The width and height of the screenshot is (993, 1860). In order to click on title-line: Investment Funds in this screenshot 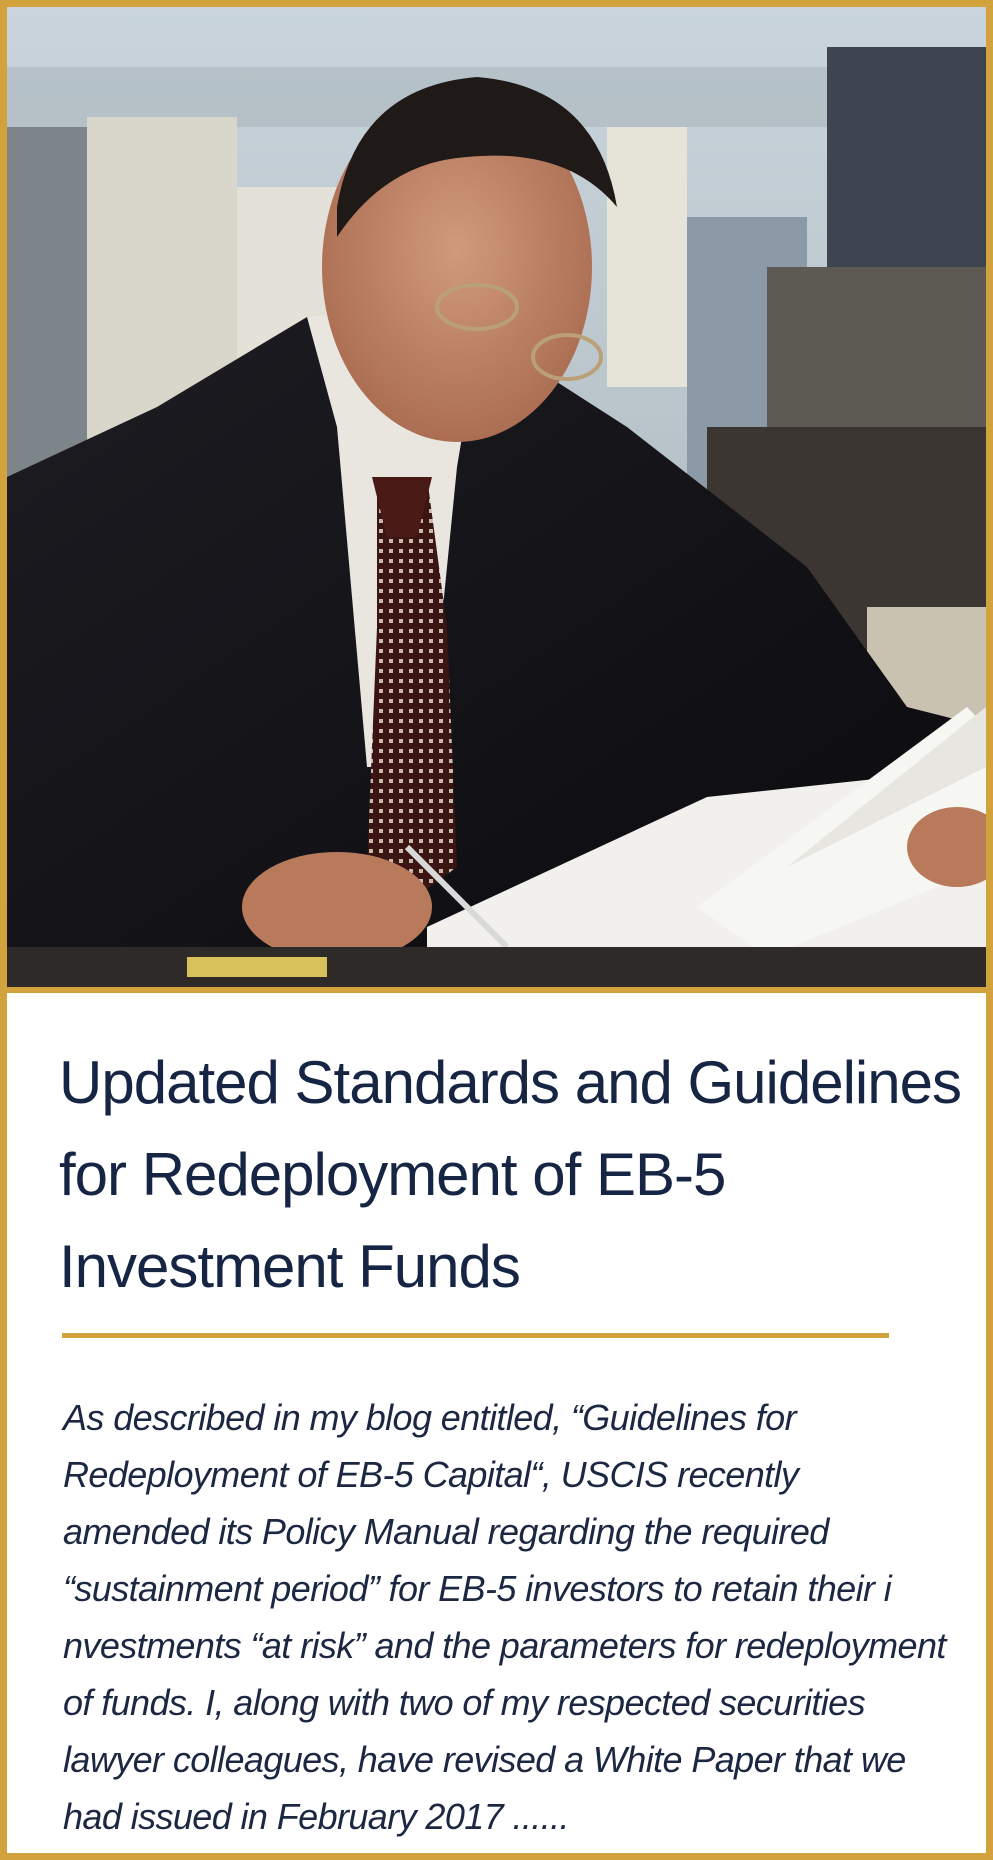, I will do `click(290, 1266)`.